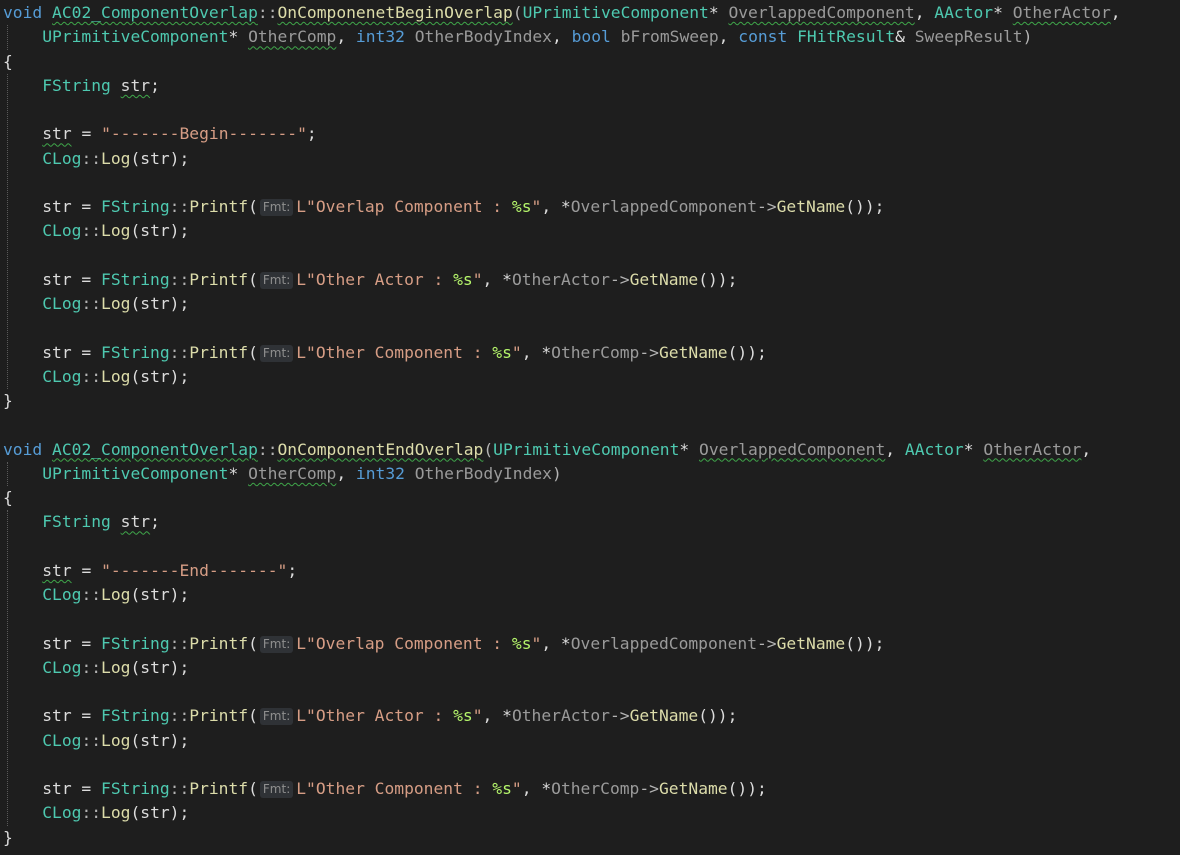 The height and width of the screenshot is (855, 1180). I want to click on keyword: void, so click(23, 449).